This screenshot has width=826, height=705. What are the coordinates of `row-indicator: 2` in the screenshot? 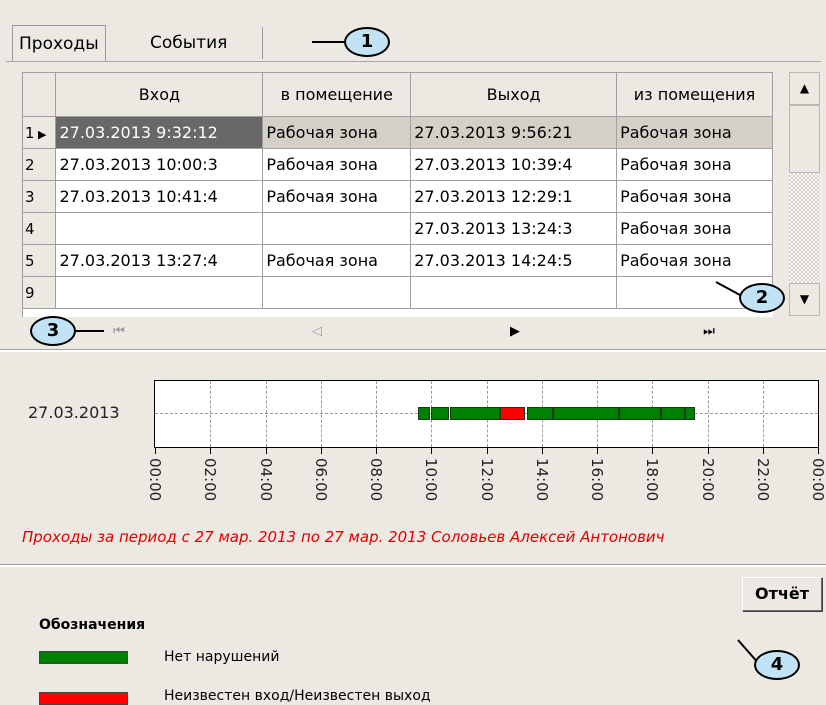 It's located at (40, 164).